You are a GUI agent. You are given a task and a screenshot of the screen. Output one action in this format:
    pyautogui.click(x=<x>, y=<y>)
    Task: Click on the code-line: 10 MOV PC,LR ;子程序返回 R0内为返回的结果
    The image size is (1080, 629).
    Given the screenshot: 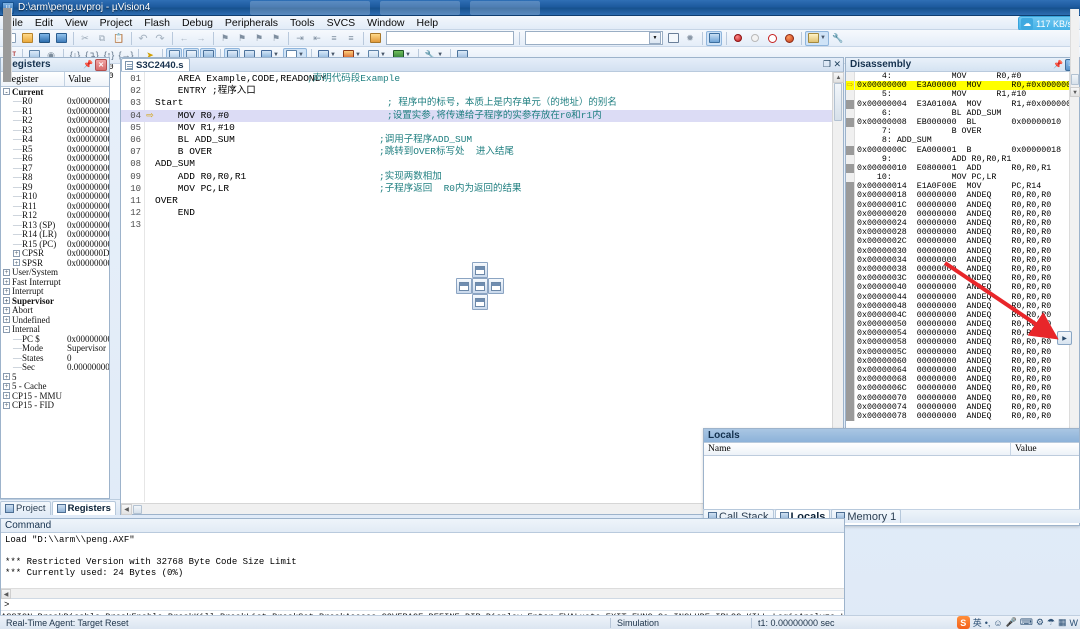 What is the action you would take?
    pyautogui.click(x=482, y=189)
    